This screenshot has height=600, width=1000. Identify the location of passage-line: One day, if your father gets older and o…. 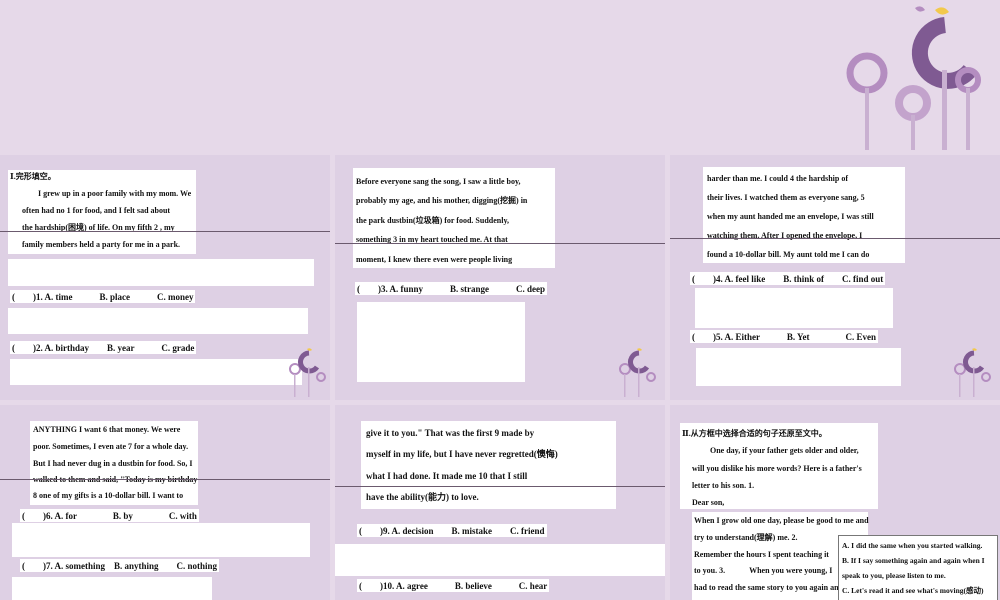
(784, 450).